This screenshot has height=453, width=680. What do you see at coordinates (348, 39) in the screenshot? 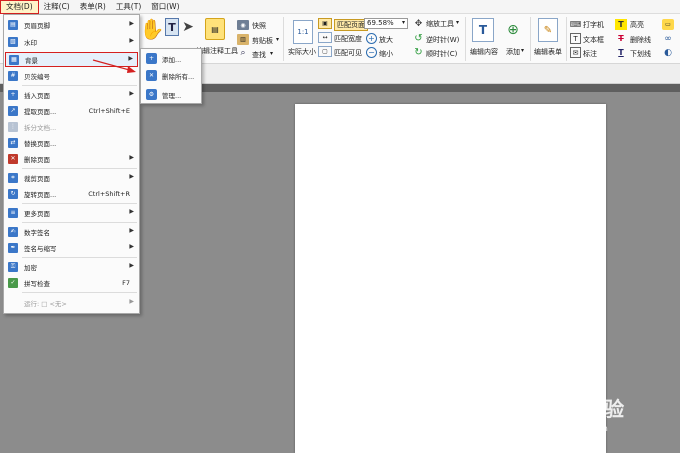
I see `fit-width-label: 匹配宽度` at bounding box center [348, 39].